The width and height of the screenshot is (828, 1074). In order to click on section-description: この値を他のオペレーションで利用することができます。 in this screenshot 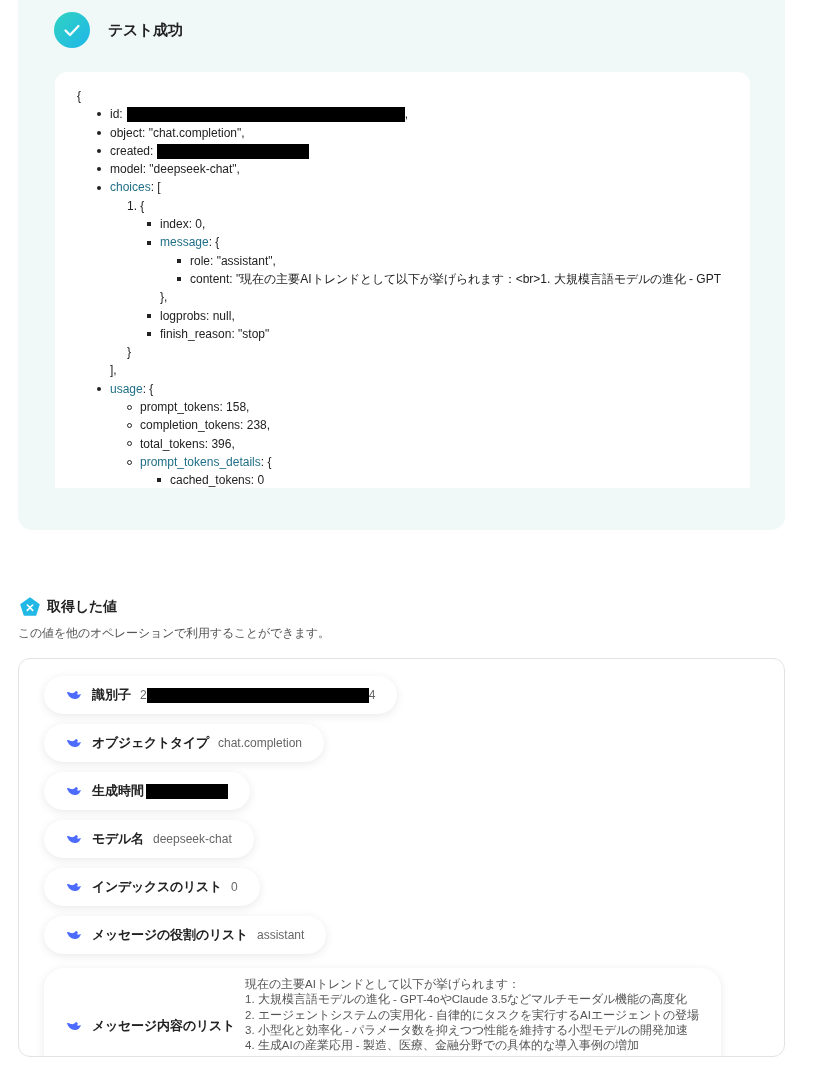, I will do `click(174, 633)`.